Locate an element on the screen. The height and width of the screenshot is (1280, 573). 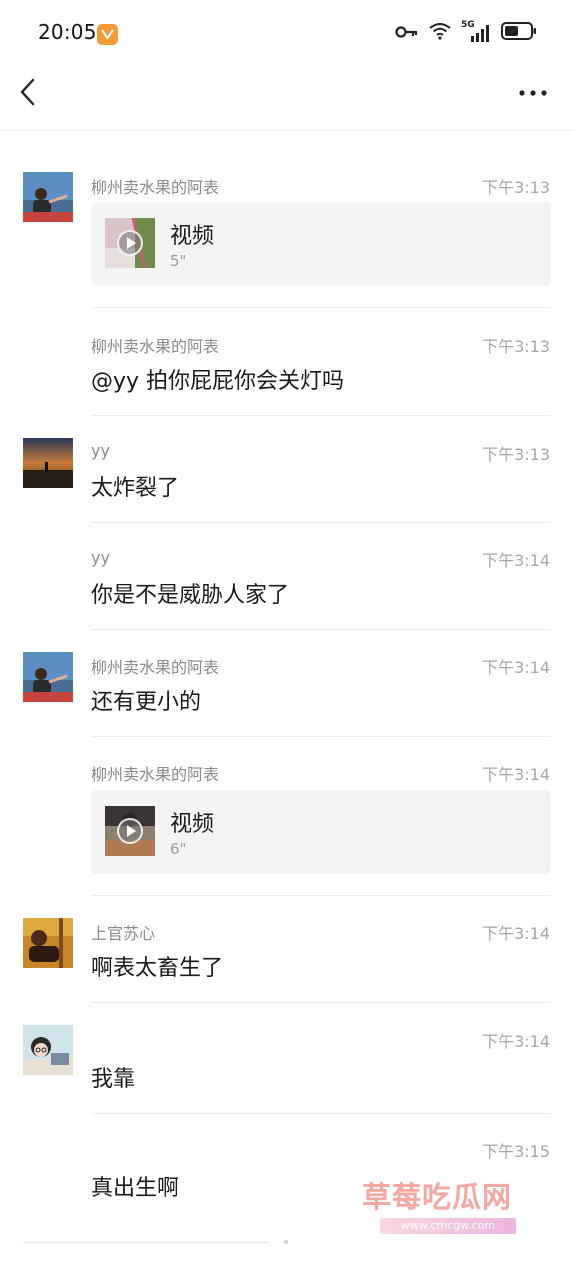
key-icon is located at coordinates (407, 33).